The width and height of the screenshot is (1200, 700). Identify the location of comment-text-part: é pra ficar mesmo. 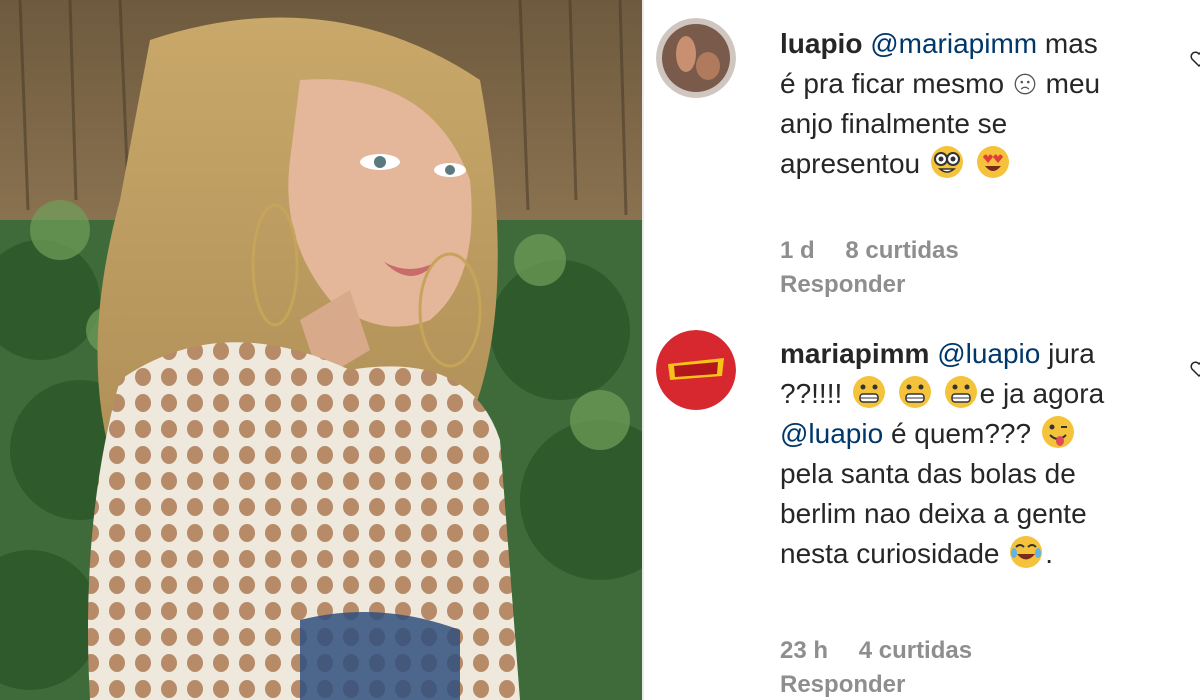
(892, 83).